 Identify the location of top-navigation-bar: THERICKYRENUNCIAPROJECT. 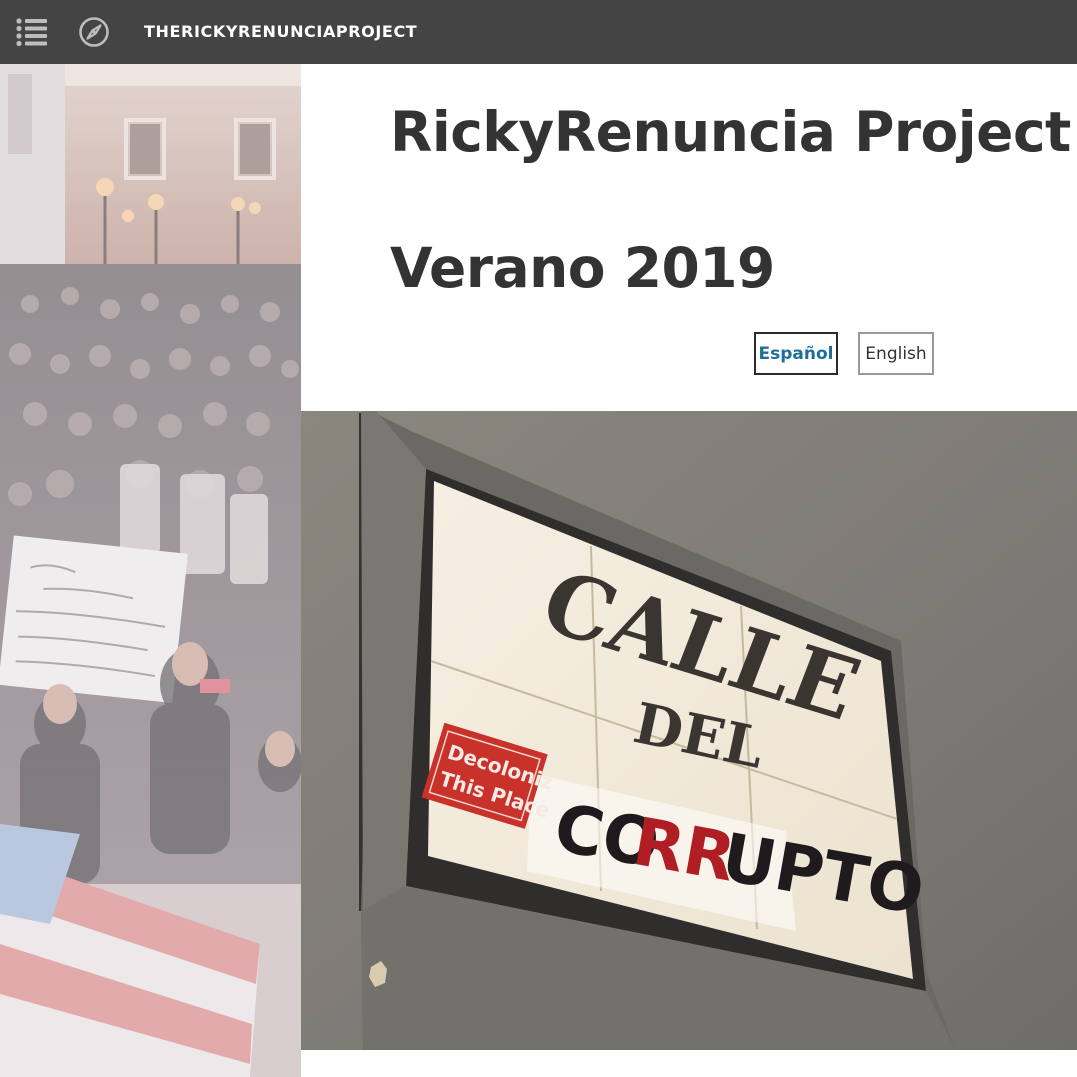
(538, 32).